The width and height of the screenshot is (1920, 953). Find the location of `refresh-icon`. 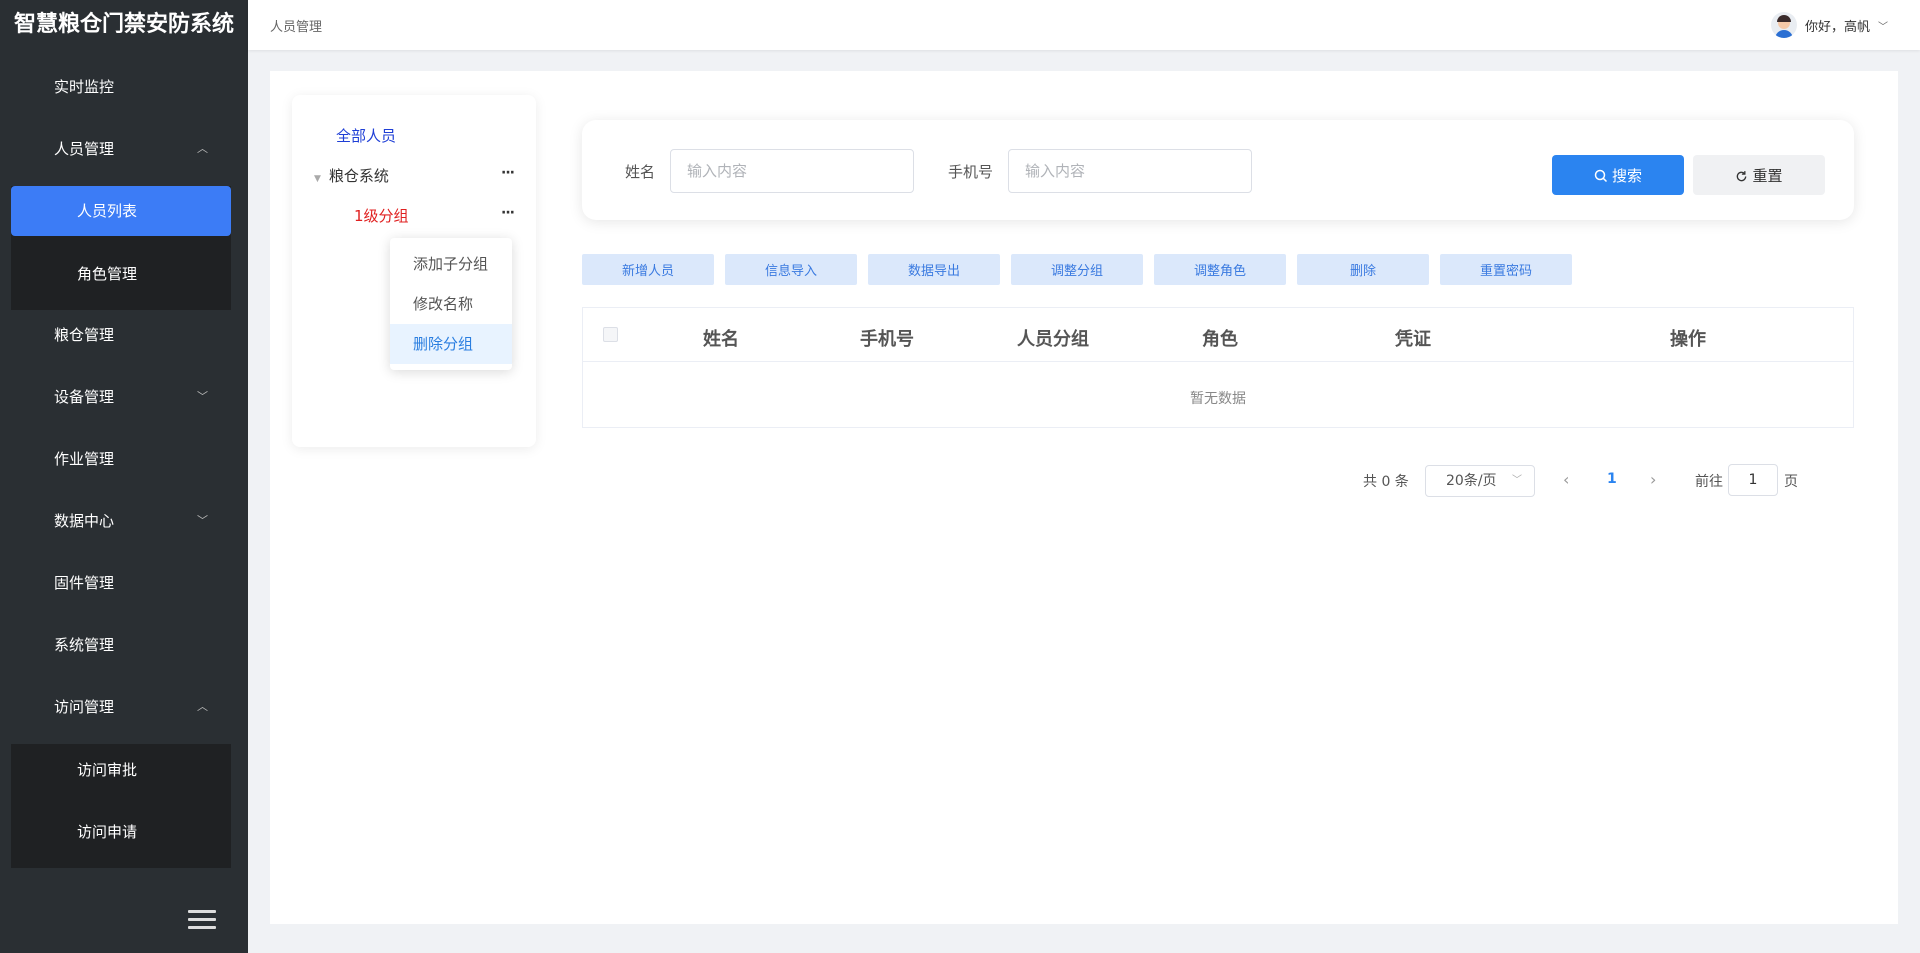

refresh-icon is located at coordinates (1742, 175).